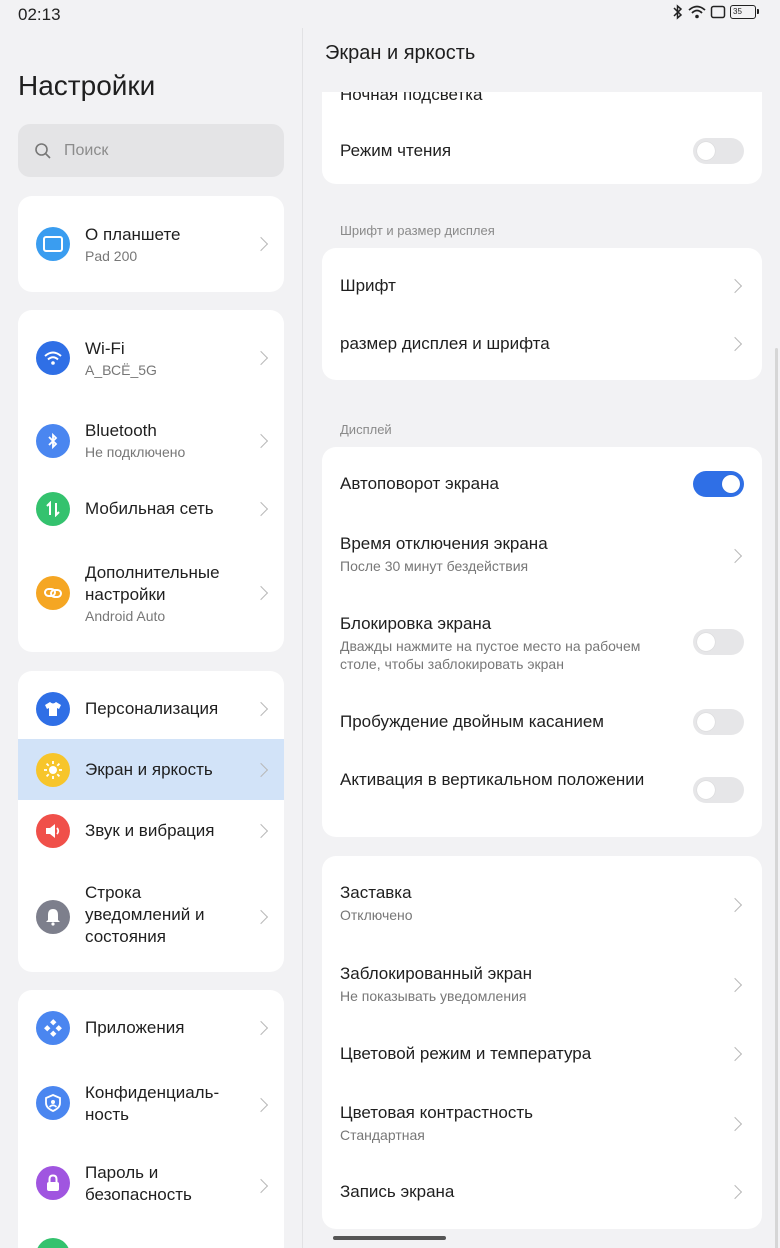 Image resolution: width=780 pixels, height=1248 pixels. Describe the element at coordinates (417, 230) in the screenshot. I see `section-label-font: Шрифт и размер дисплея` at that location.